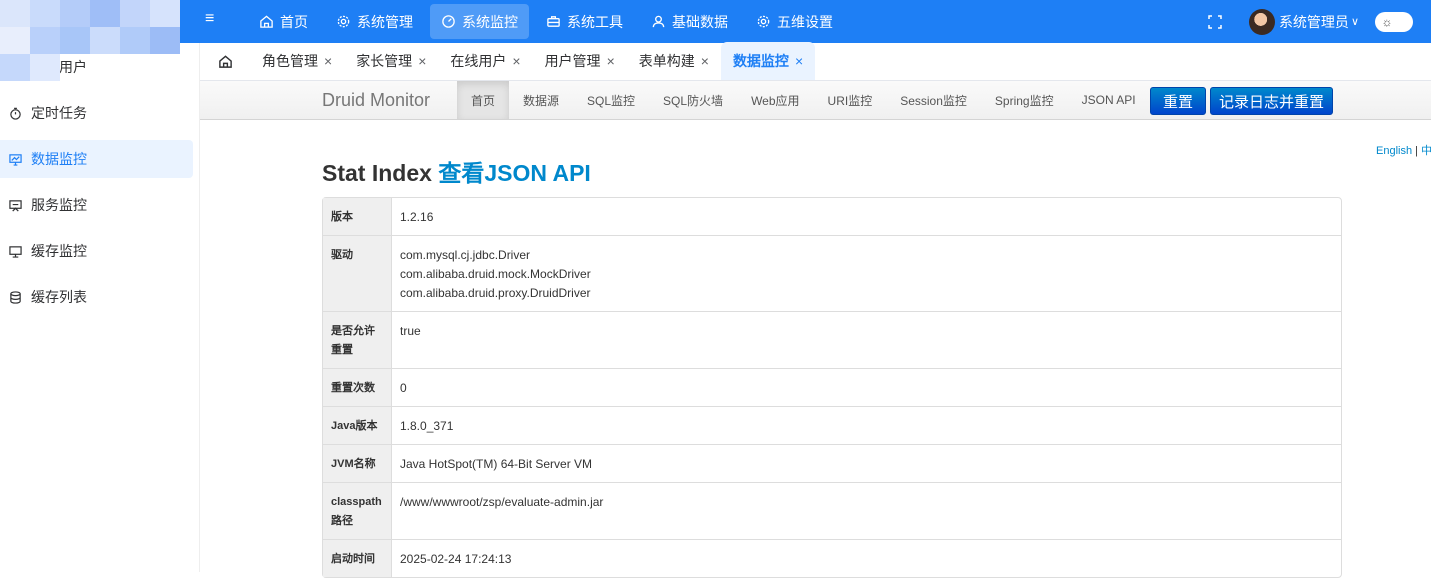 The height and width of the screenshot is (578, 1431). I want to click on druid-nav-home: 首页, so click(483, 100).